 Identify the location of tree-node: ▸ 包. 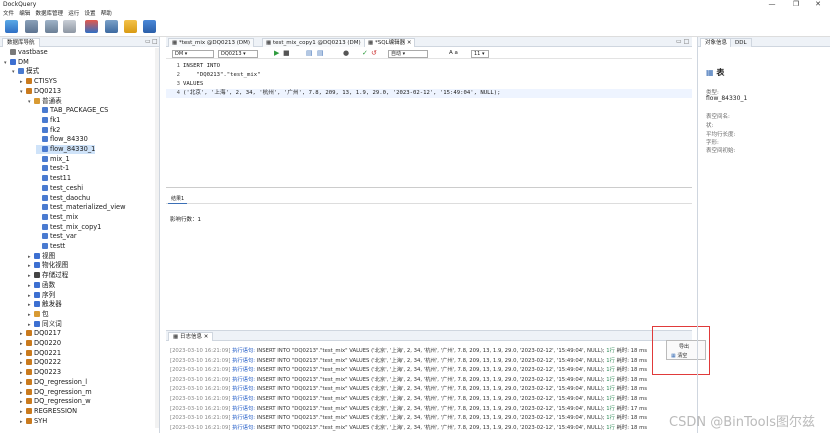
(38, 314).